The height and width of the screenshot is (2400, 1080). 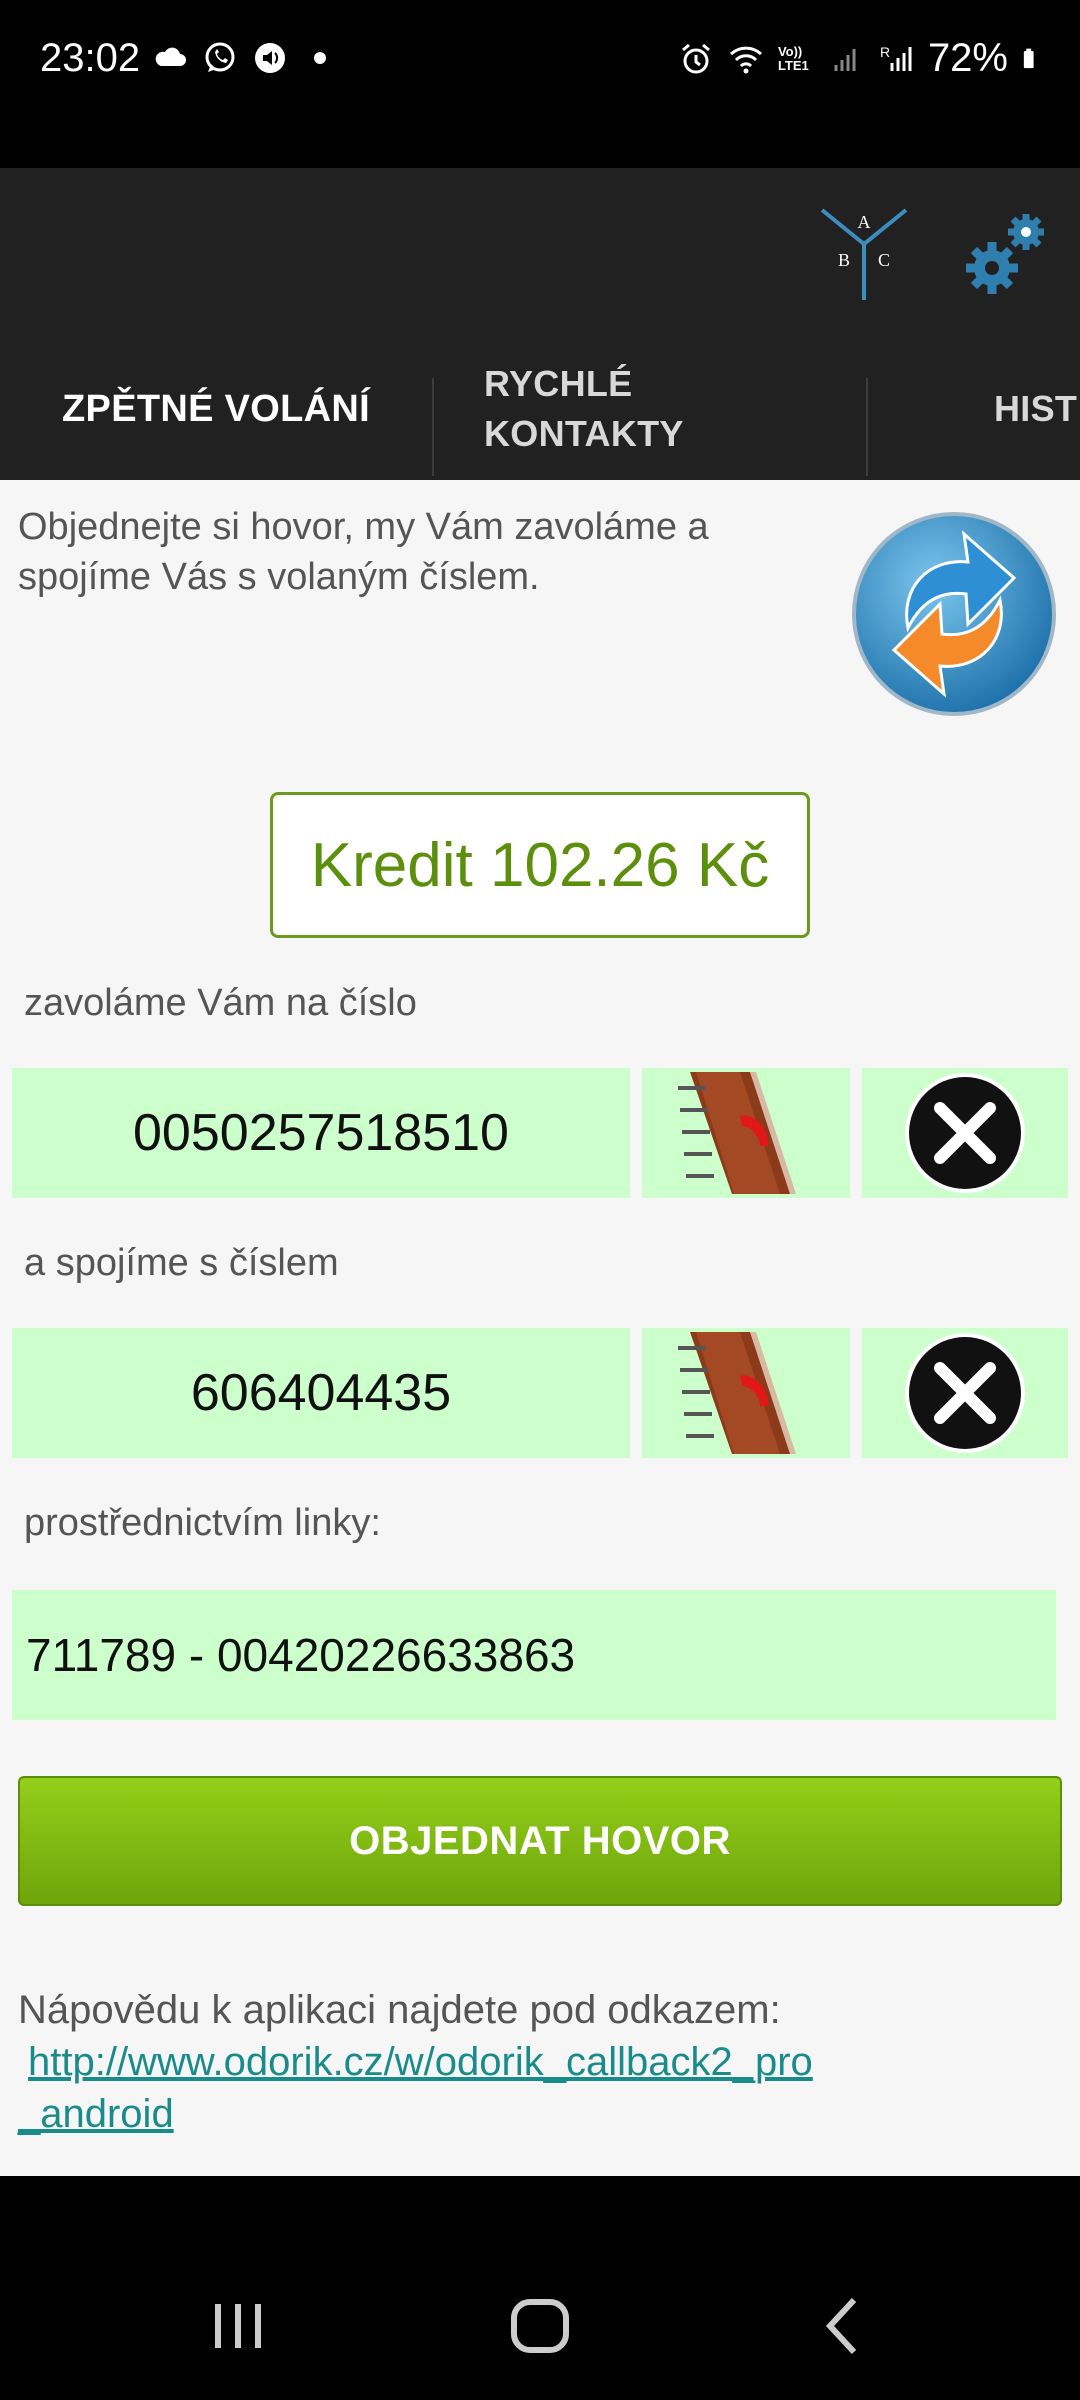 I want to click on recent-apps-icon, so click(x=238, y=2326).